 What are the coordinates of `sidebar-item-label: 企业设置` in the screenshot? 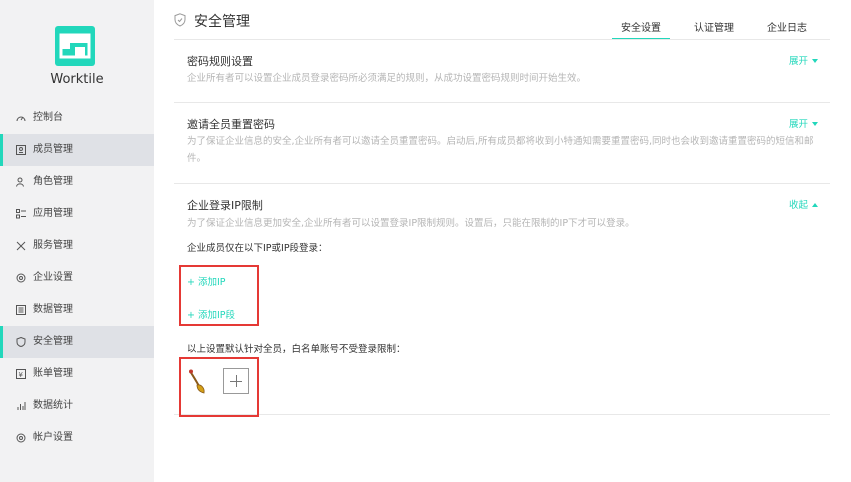 It's located at (53, 277).